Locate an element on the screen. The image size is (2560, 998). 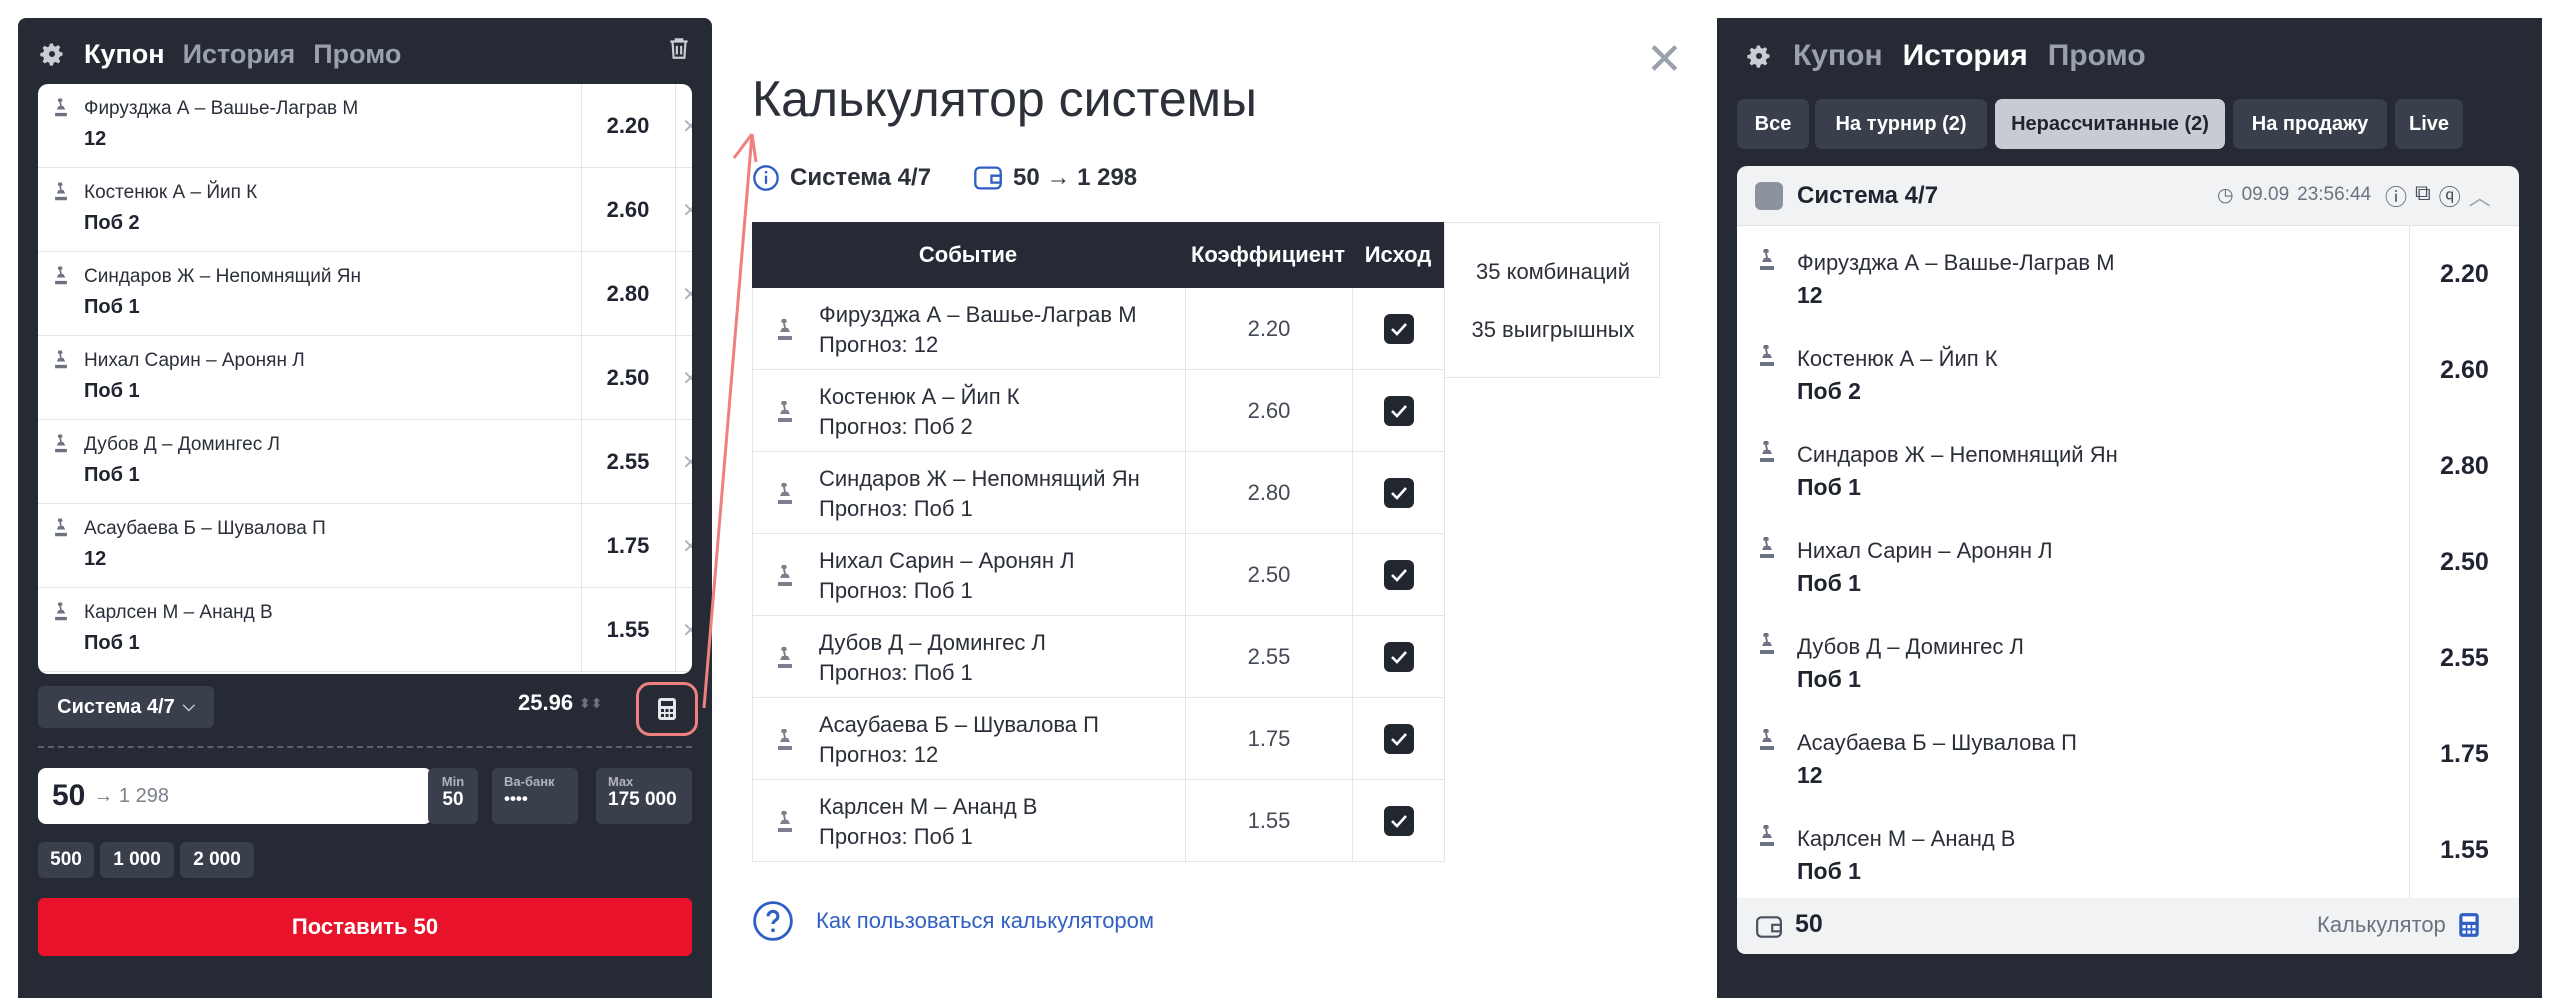
filter-live: Live is located at coordinates (2429, 124).